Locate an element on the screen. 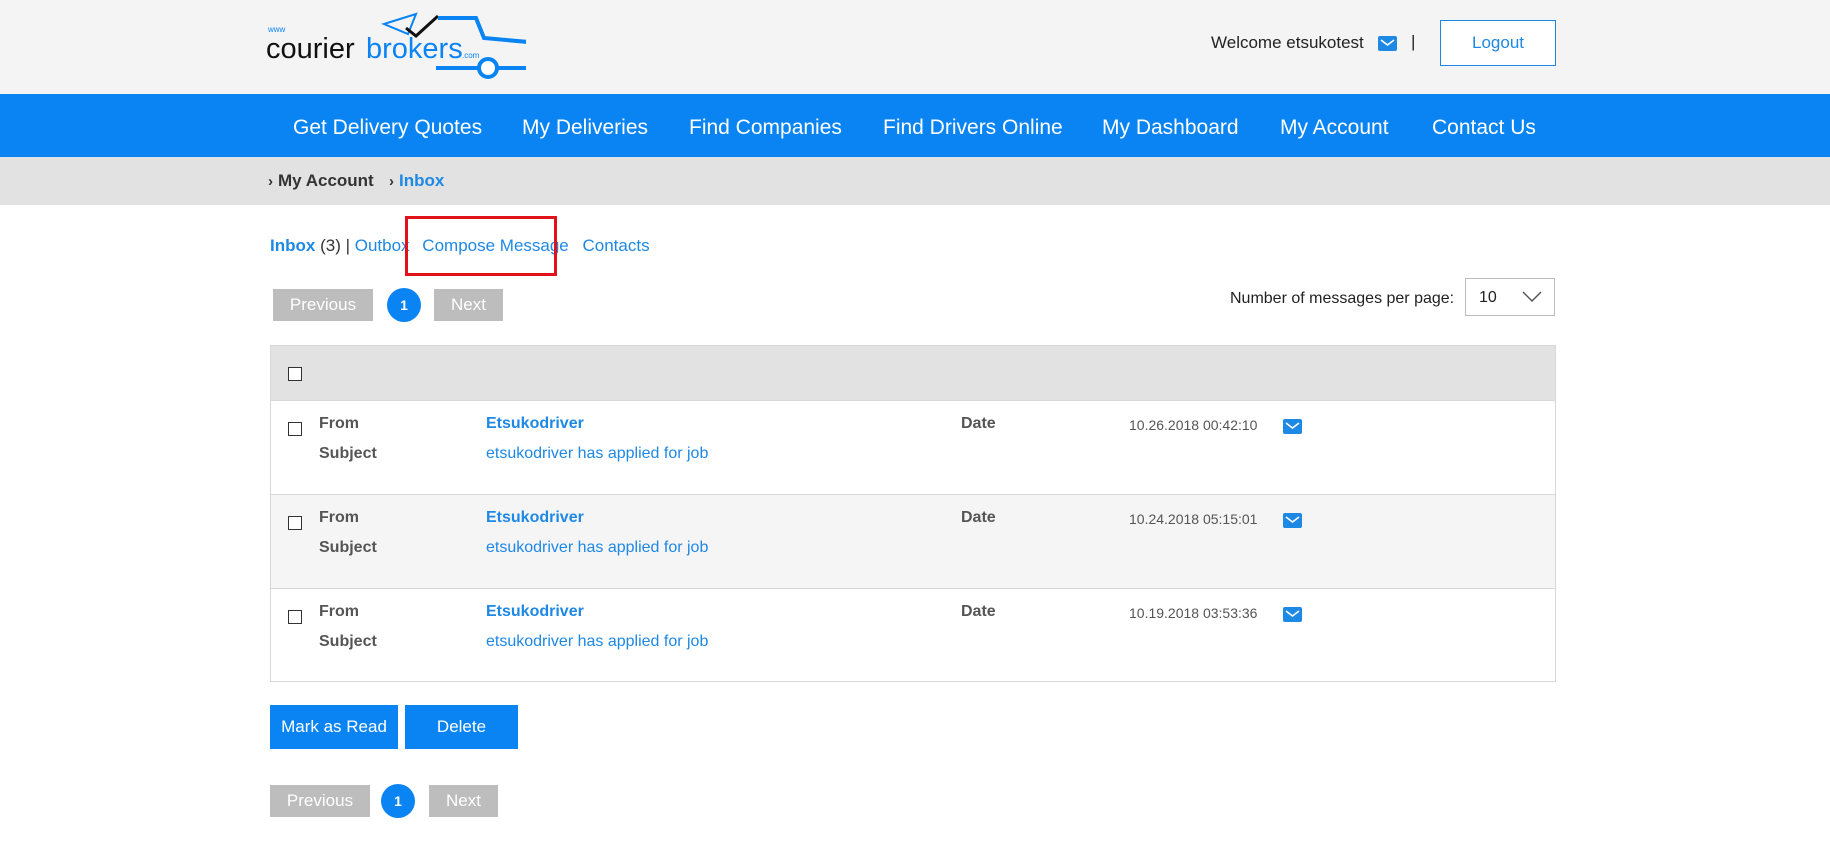 The width and height of the screenshot is (1830, 848). per-page-select: 10 is located at coordinates (1510, 297).